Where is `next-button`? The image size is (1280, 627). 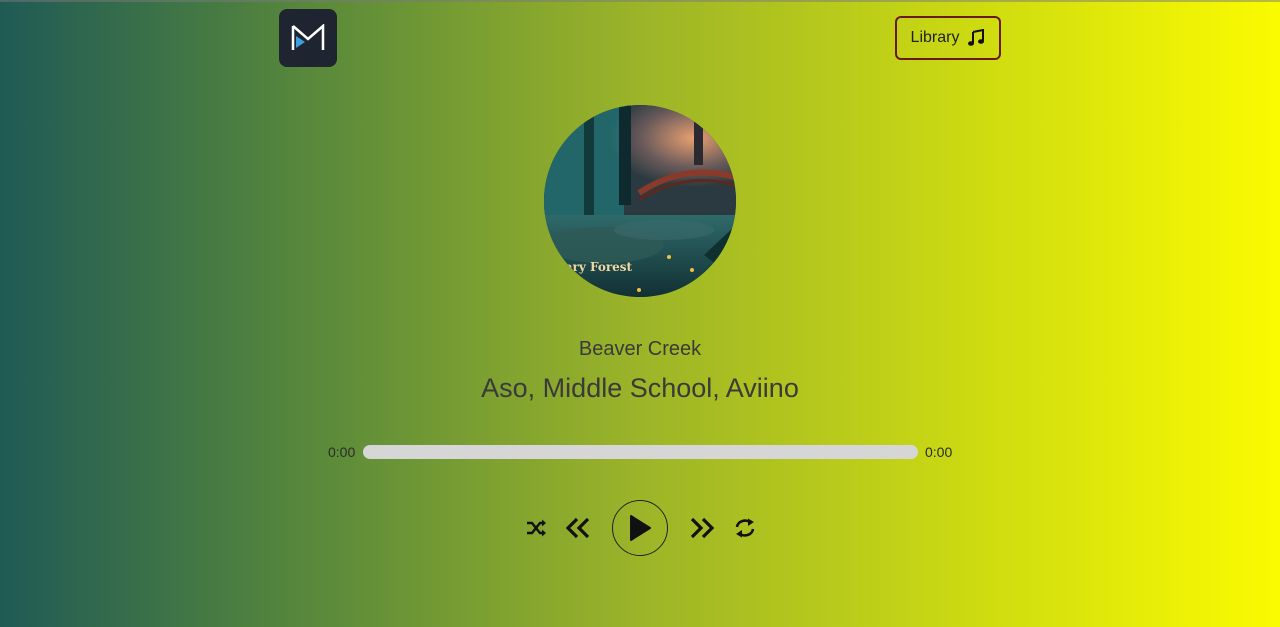
next-button is located at coordinates (702, 528).